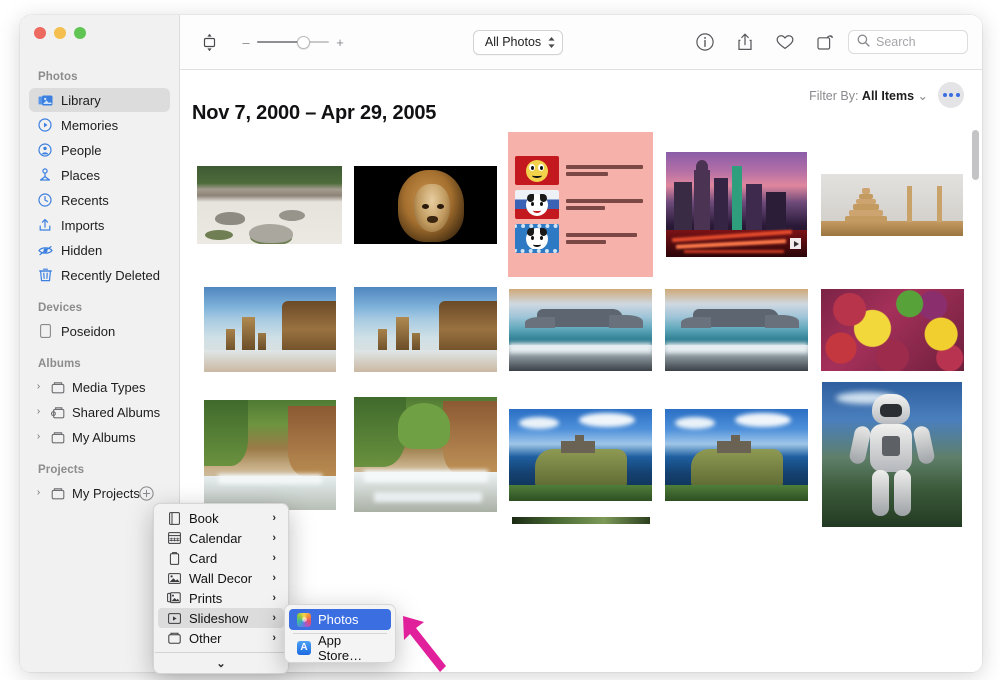 The image size is (1000, 680). Describe the element at coordinates (745, 42) in the screenshot. I see `share-icon` at that location.